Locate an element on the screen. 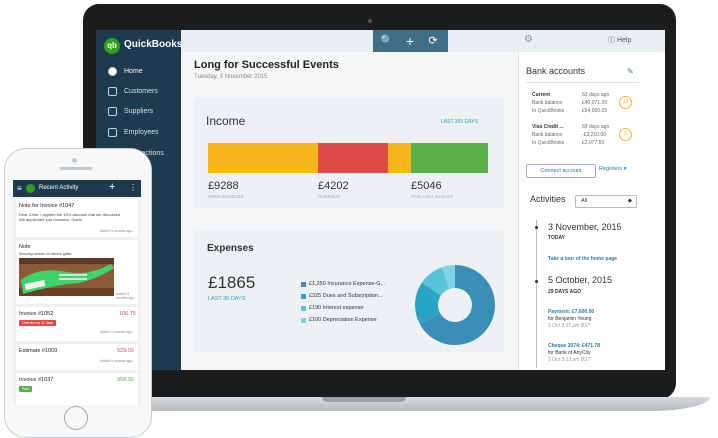  status-badge: Paid is located at coordinates (26, 389).